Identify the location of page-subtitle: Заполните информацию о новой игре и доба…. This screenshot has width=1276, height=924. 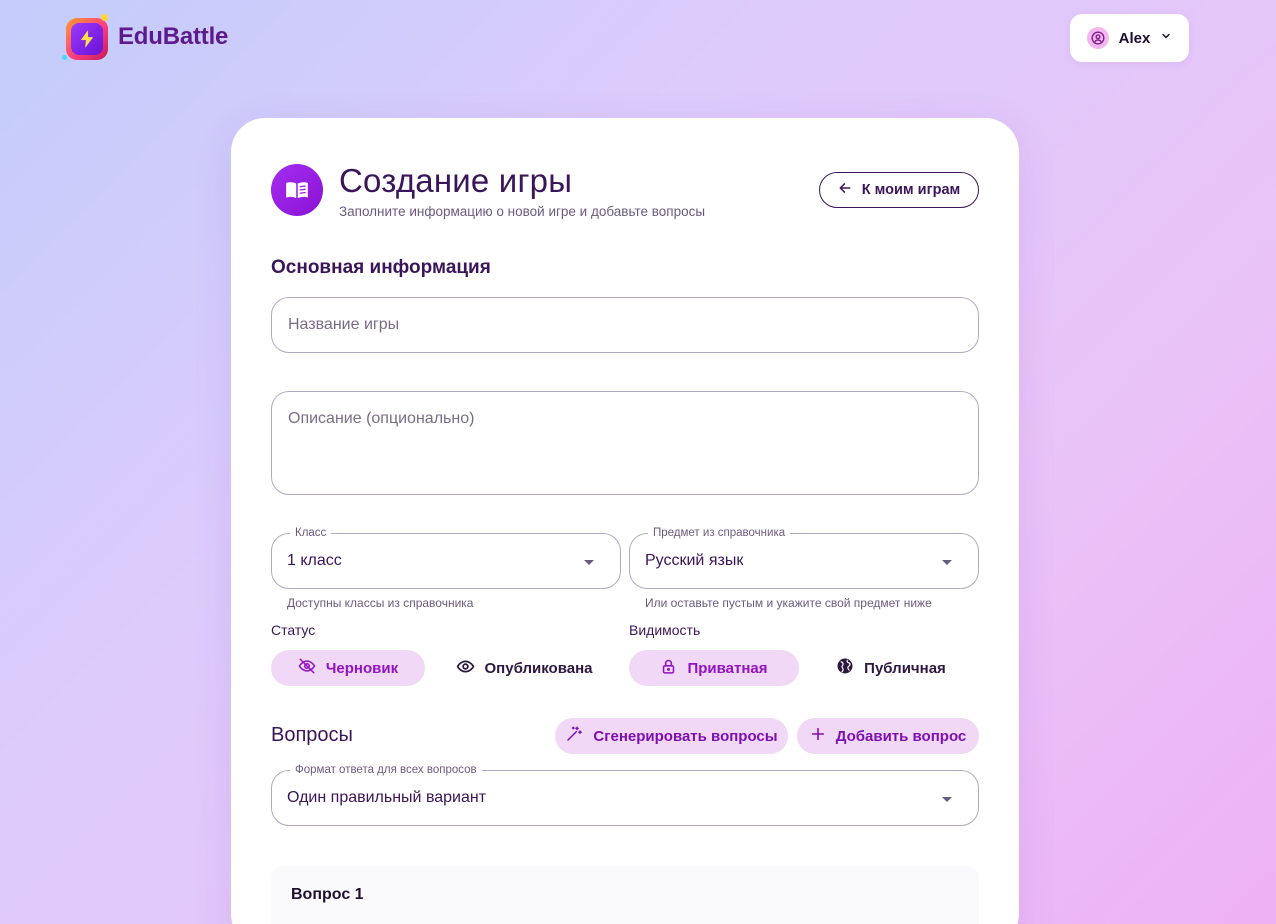
(522, 211).